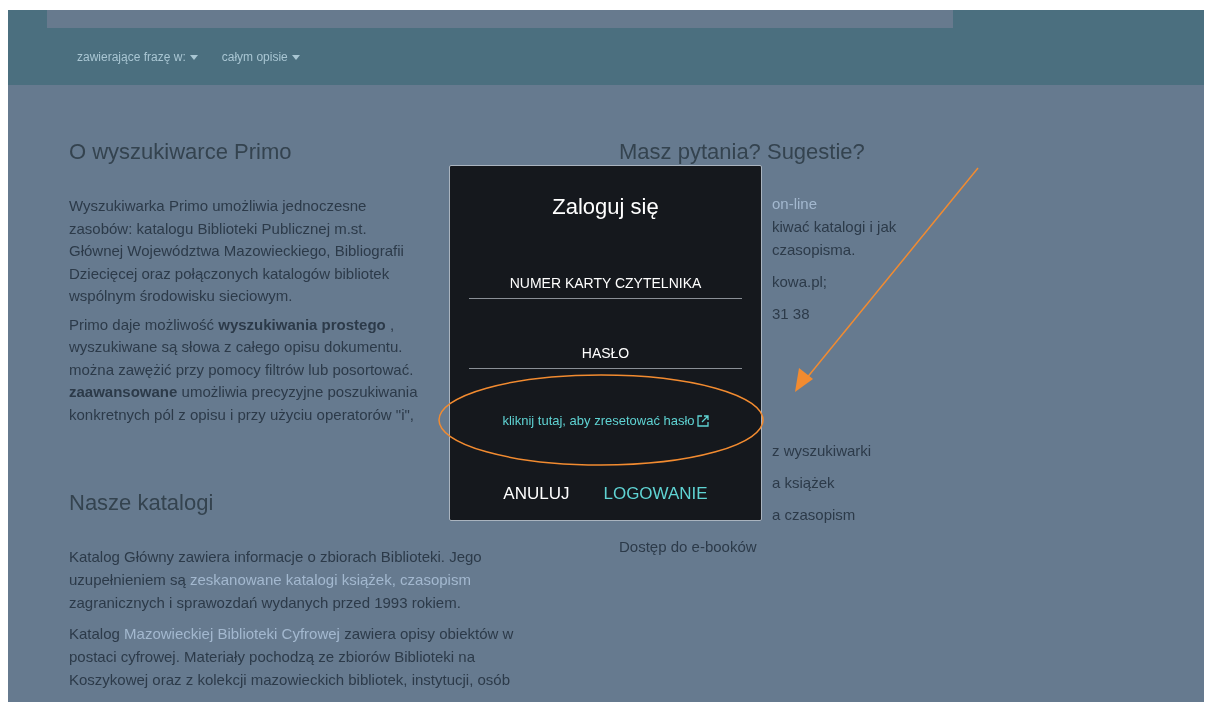 The width and height of the screenshot is (1208, 702). Describe the element at coordinates (232, 633) in the screenshot. I see `text-link: Mazowieckiej Biblioteki Cyfrowej` at that location.